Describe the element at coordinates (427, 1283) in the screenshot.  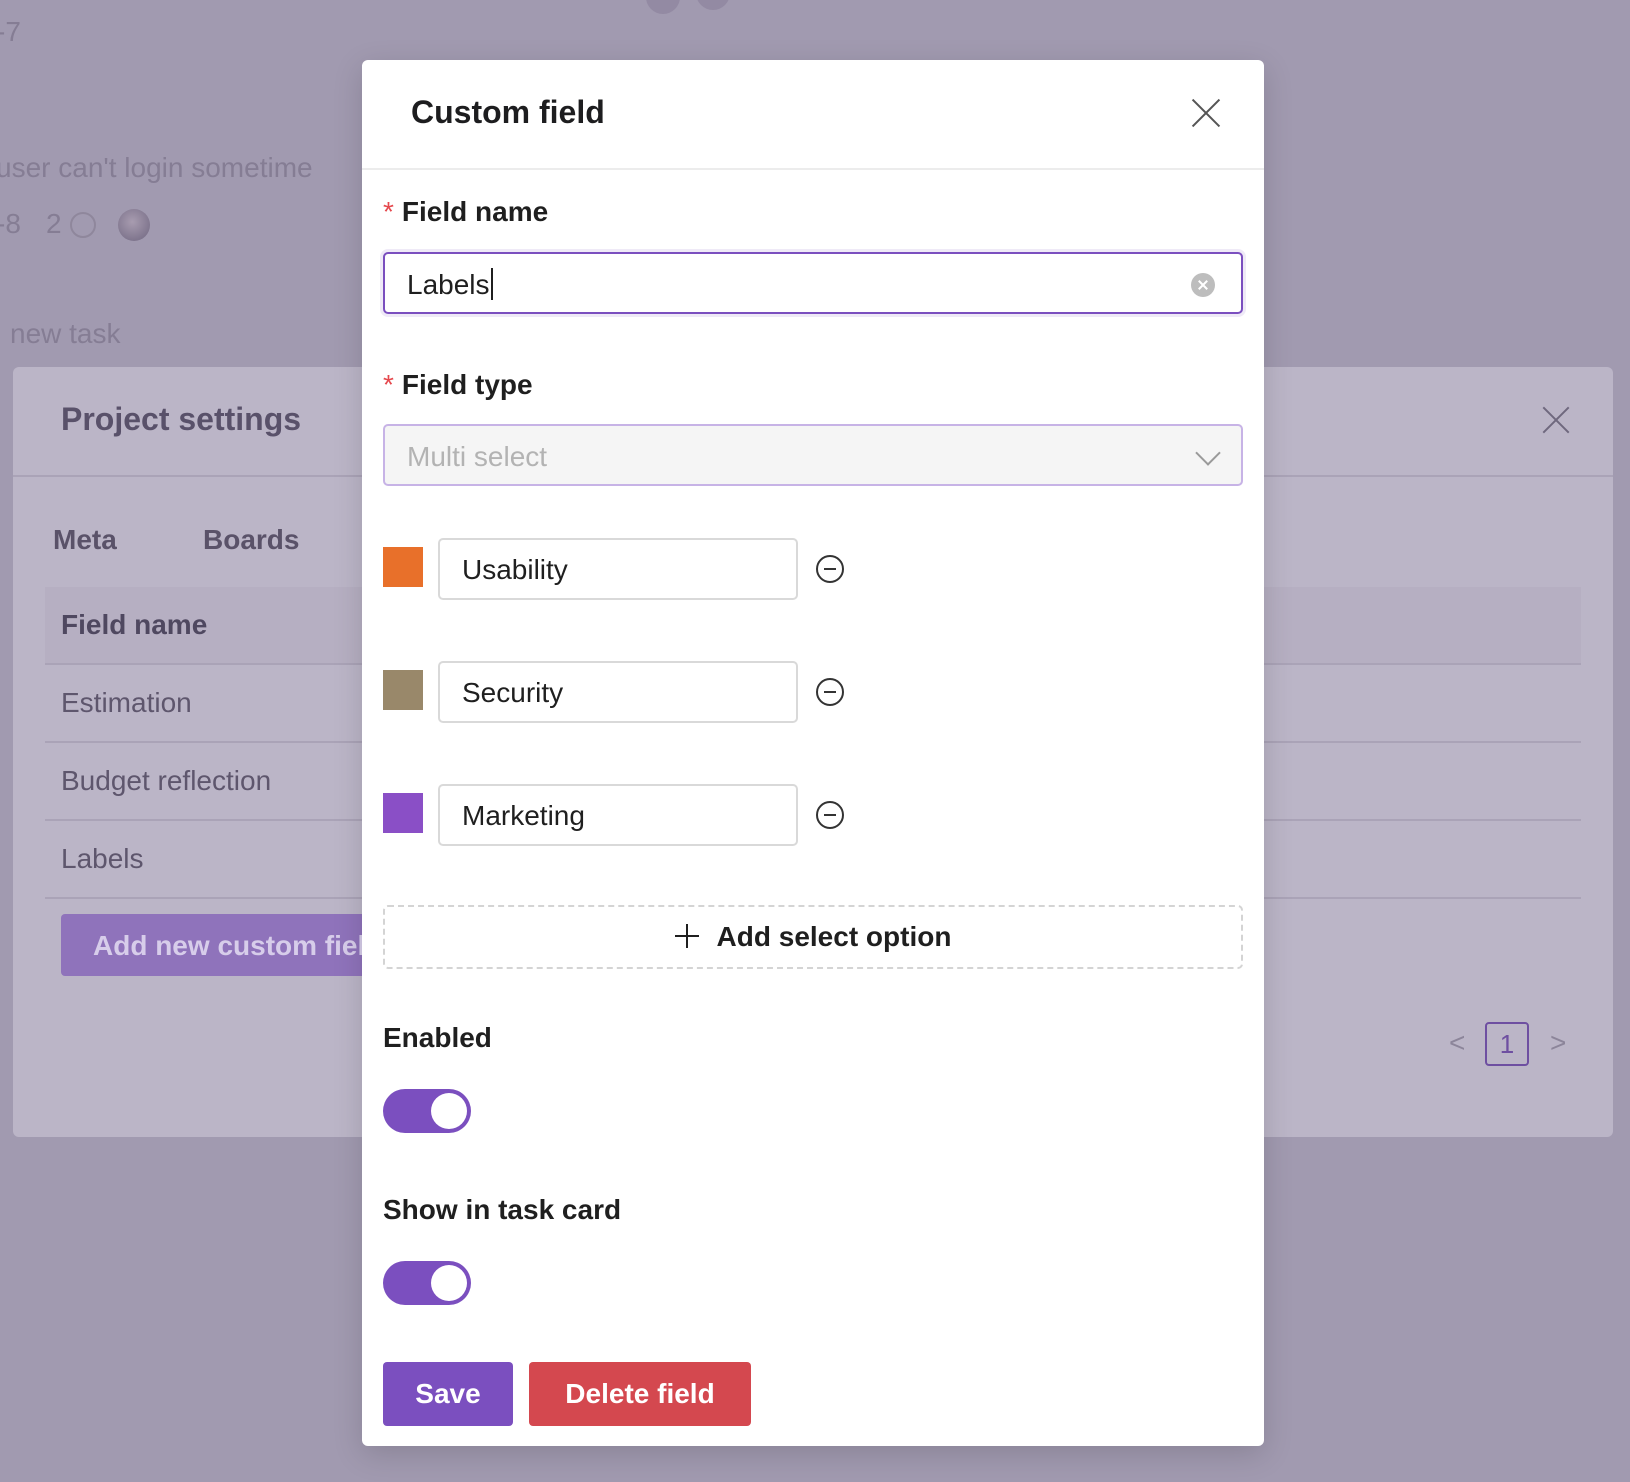
I see `show-in-task-card-toggle` at that location.